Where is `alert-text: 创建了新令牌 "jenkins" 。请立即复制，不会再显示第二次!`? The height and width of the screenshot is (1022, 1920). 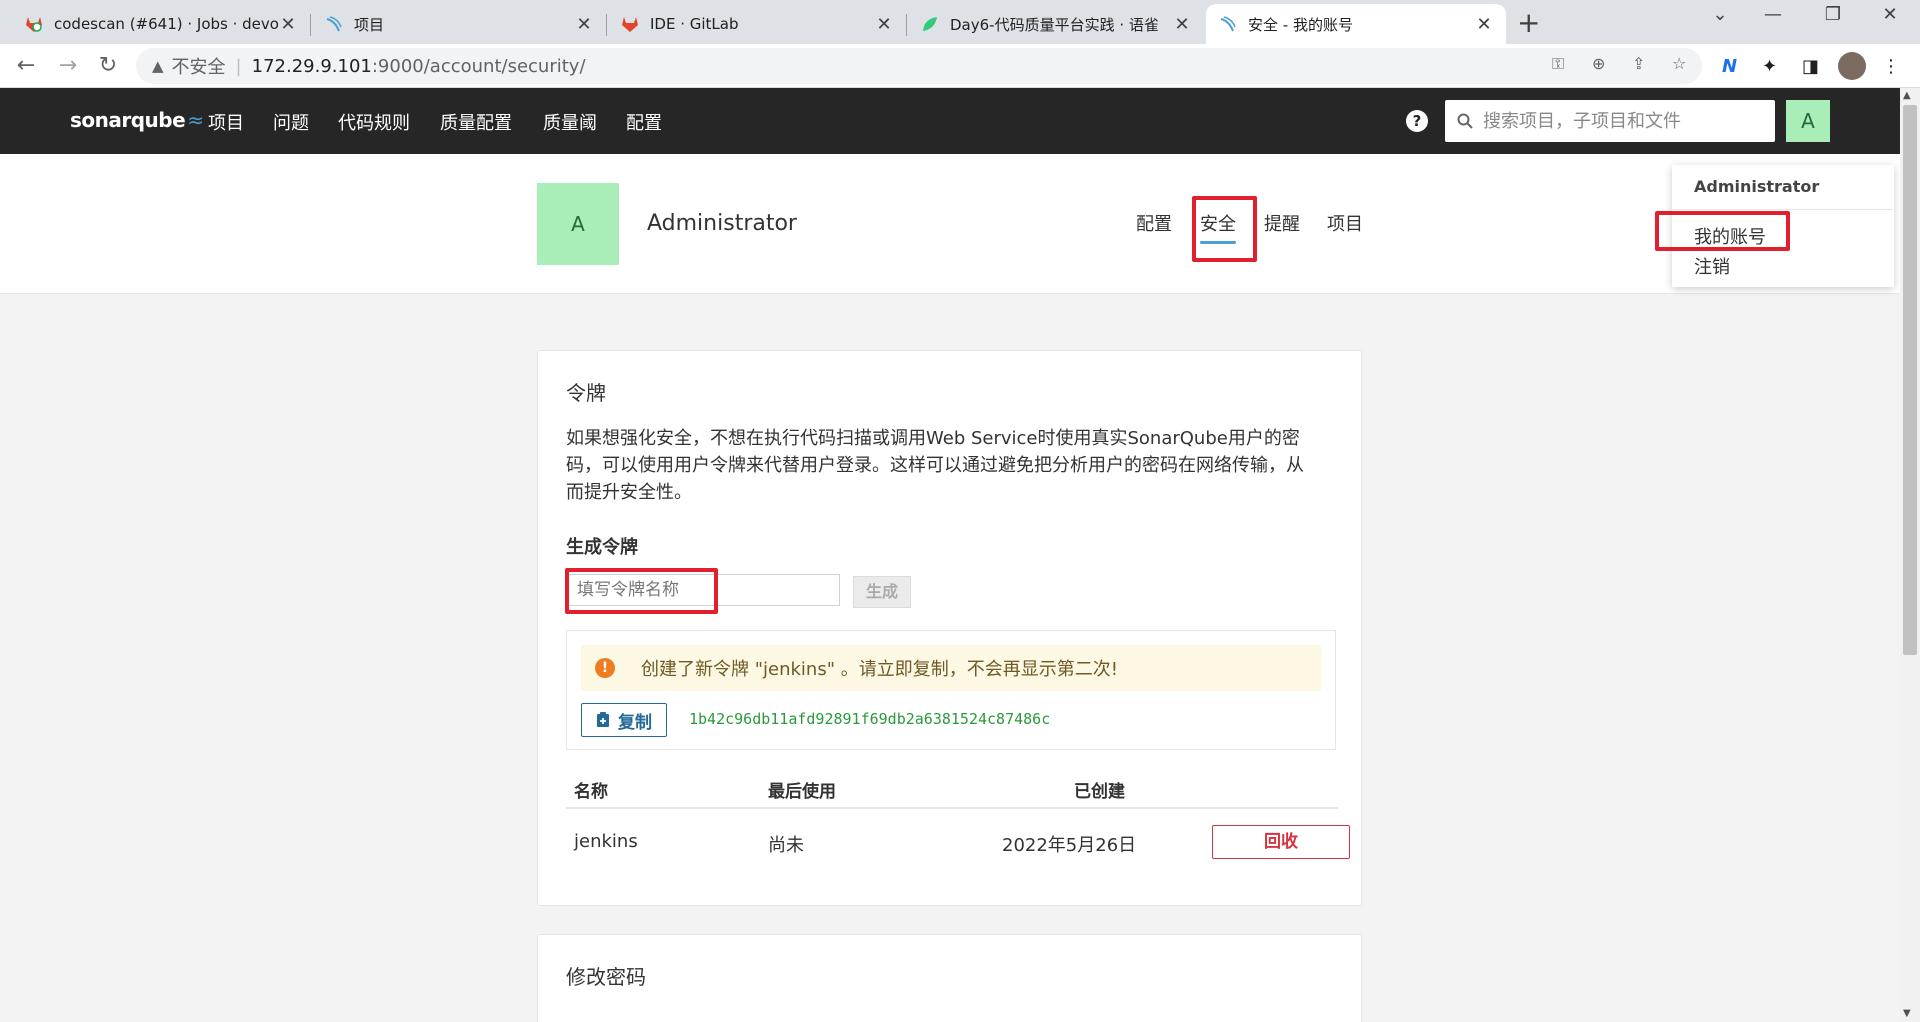 alert-text: 创建了新令牌 "jenkins" 。请立即复制，不会再显示第二次! is located at coordinates (879, 669).